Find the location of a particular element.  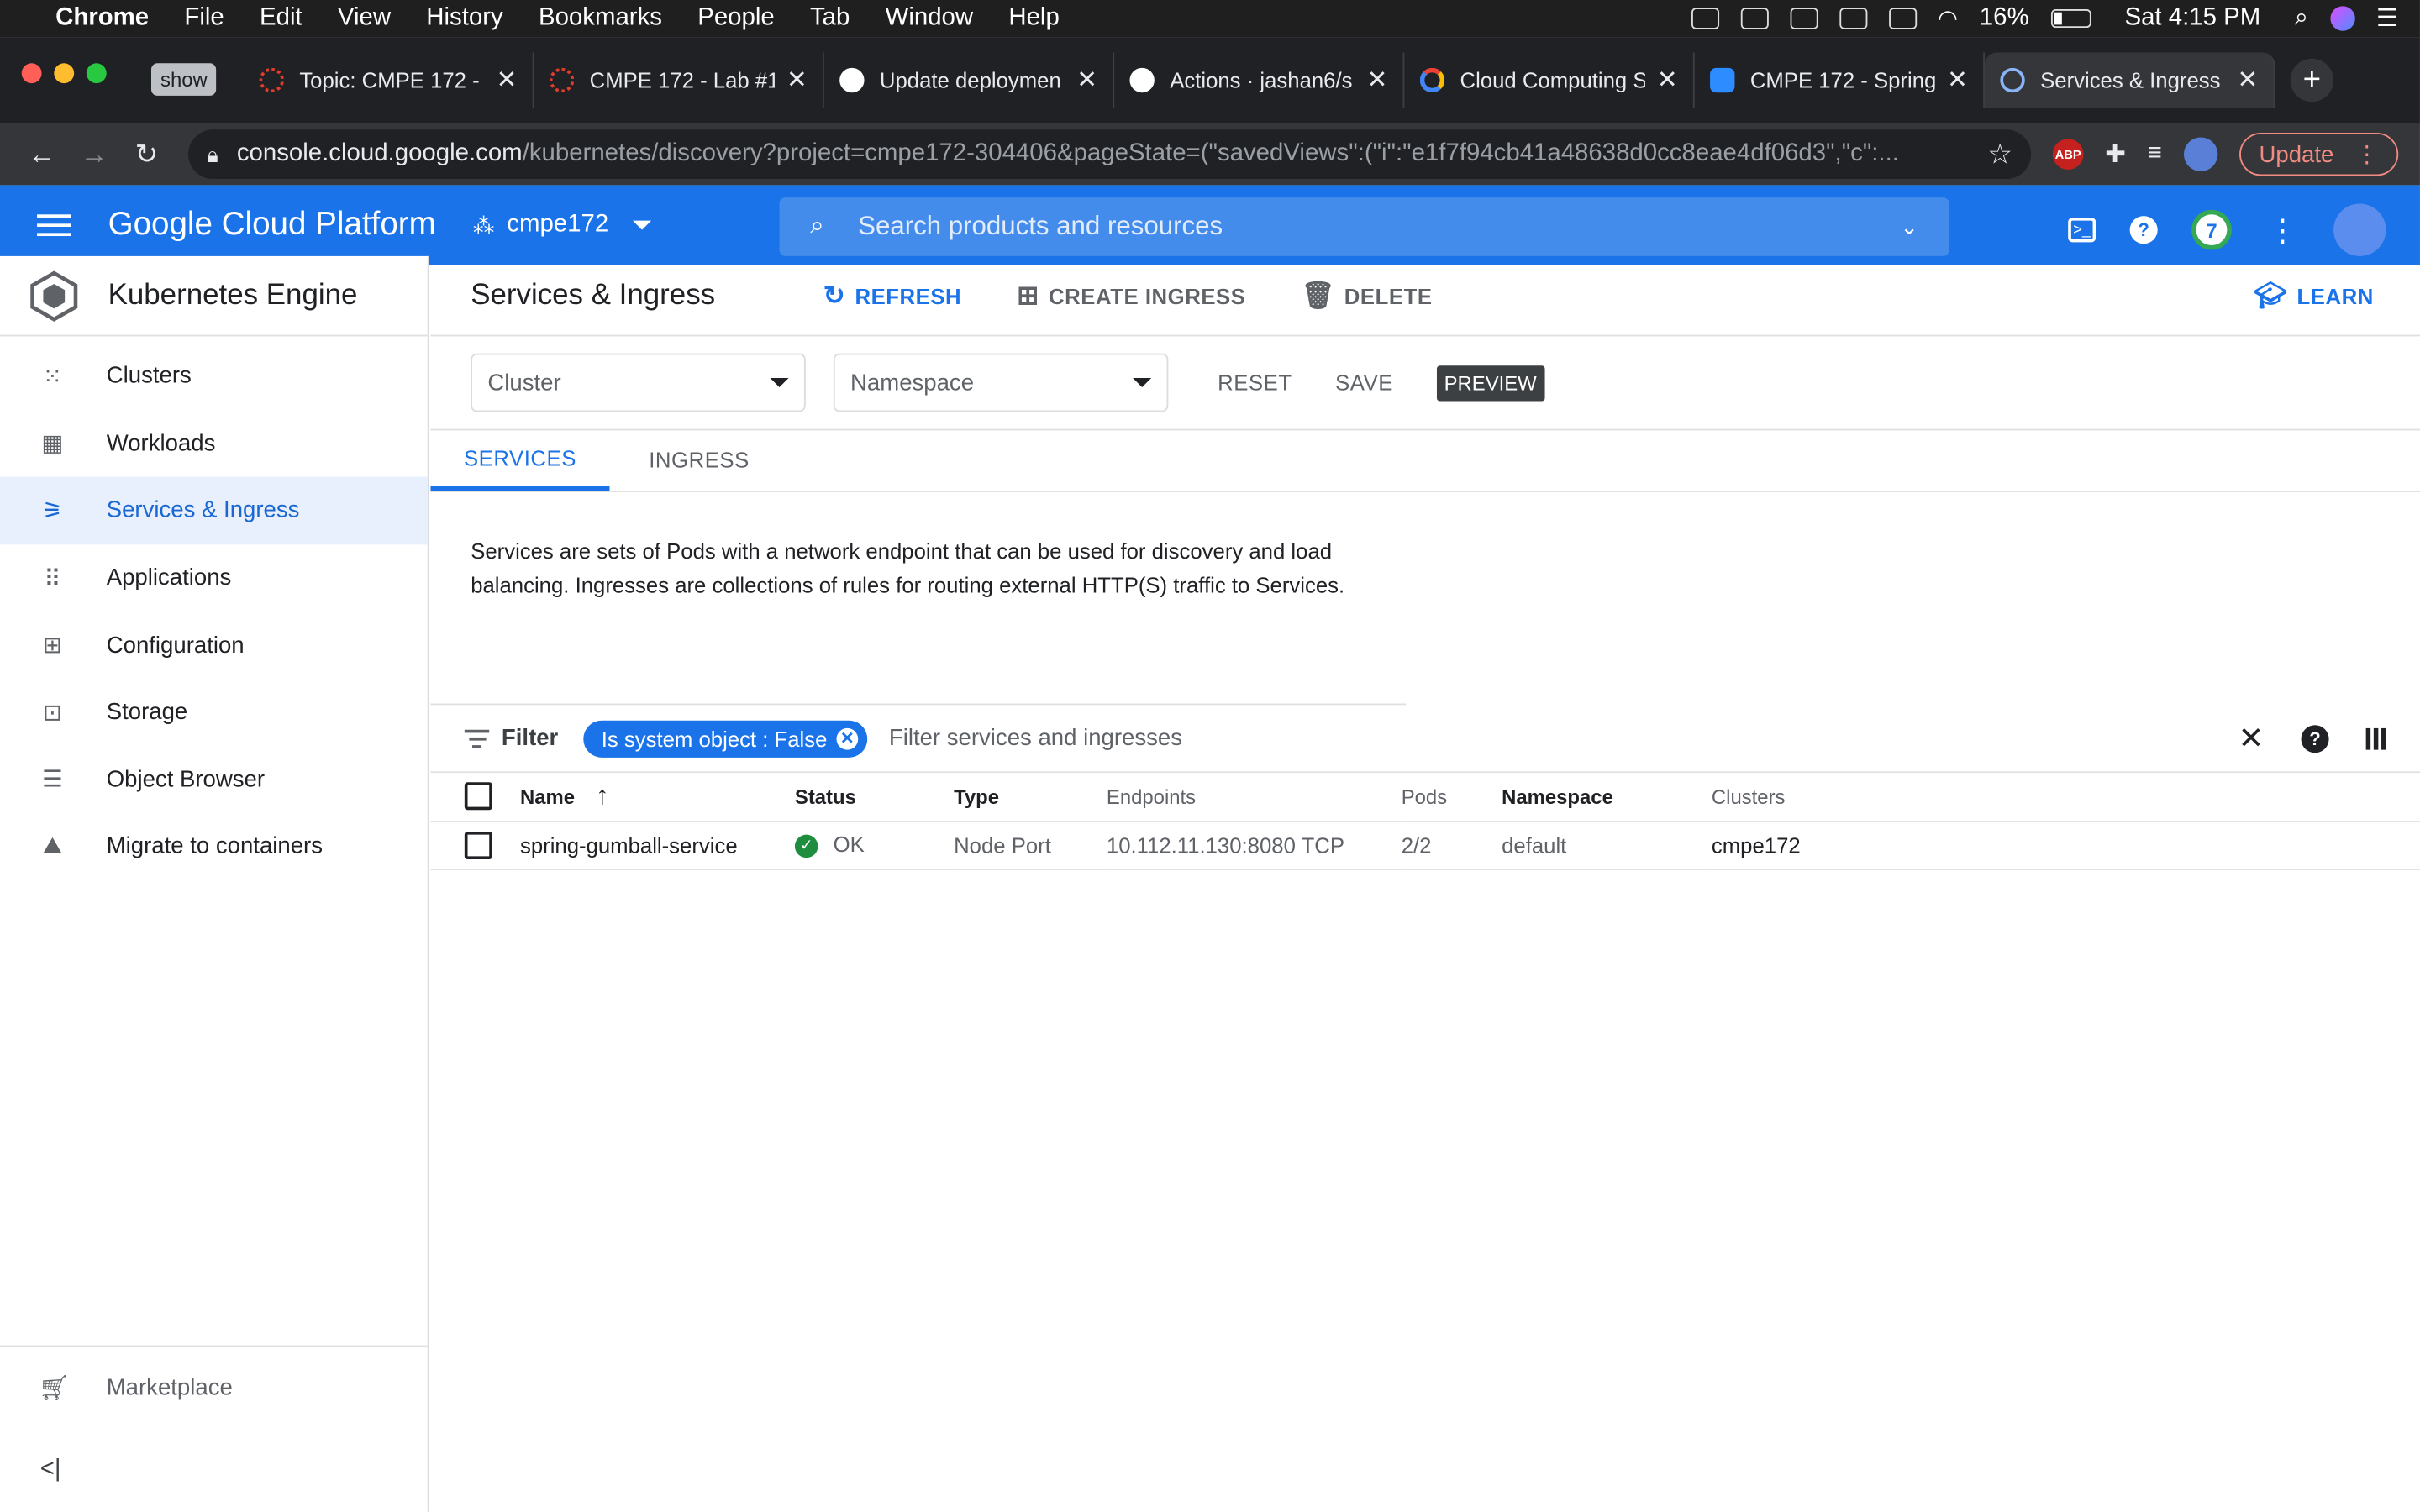

search-bar: ⌕ Search products and resources ⌄ is located at coordinates (1364, 226).